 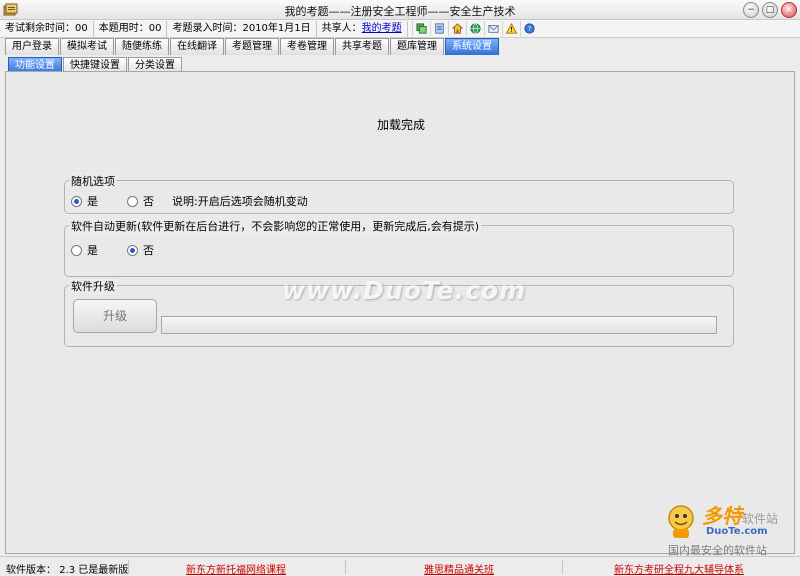 I want to click on version-value: 2.3, so click(x=67, y=570).